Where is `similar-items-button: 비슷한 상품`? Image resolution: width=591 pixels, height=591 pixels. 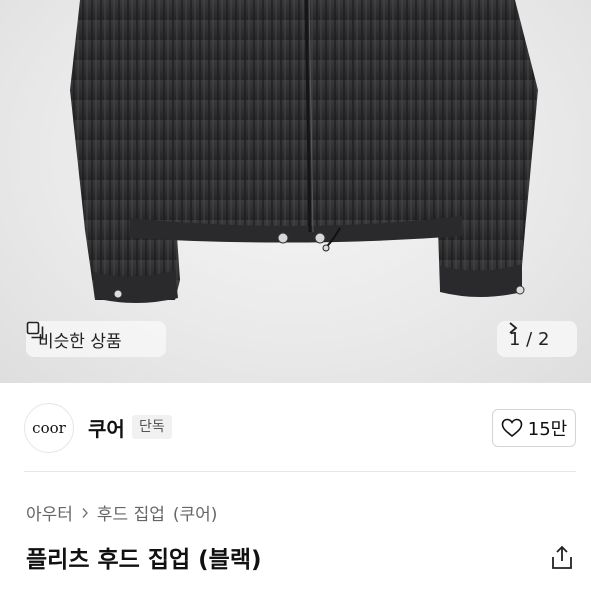 similar-items-button: 비슷한 상품 is located at coordinates (96, 339).